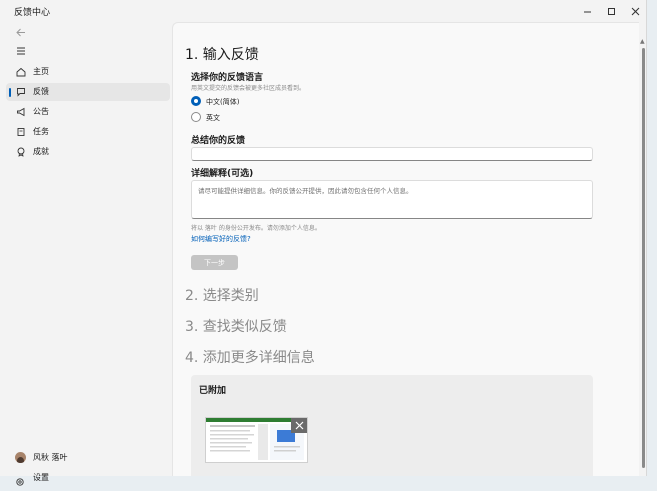 This screenshot has width=657, height=491. Describe the element at coordinates (392, 199) in the screenshot. I see `details-textarea: 请尽可能提供详细信息。你的反馈公开提供，因此请勿包含任何个人信息。` at that location.